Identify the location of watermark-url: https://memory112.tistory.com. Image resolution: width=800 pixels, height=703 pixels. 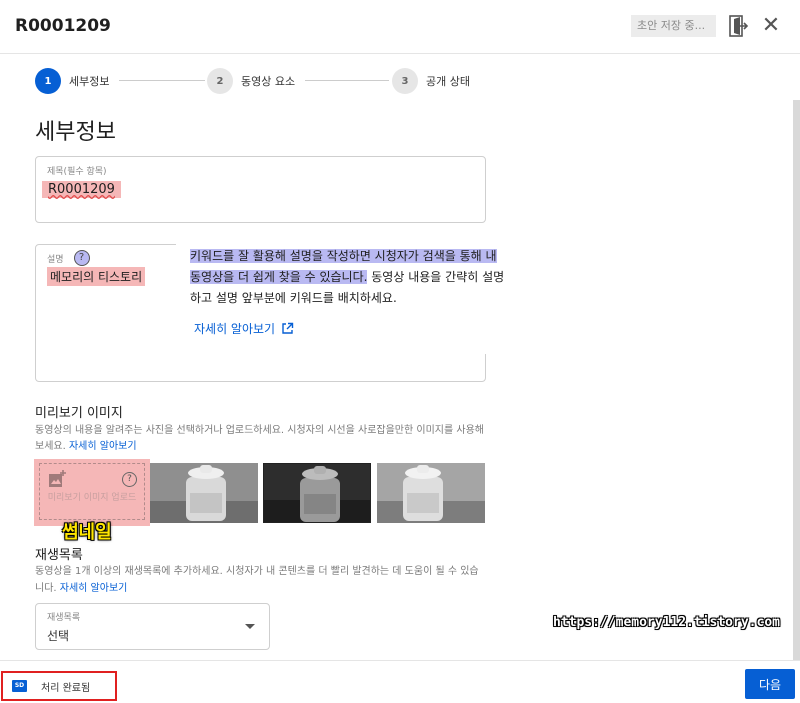
(666, 622).